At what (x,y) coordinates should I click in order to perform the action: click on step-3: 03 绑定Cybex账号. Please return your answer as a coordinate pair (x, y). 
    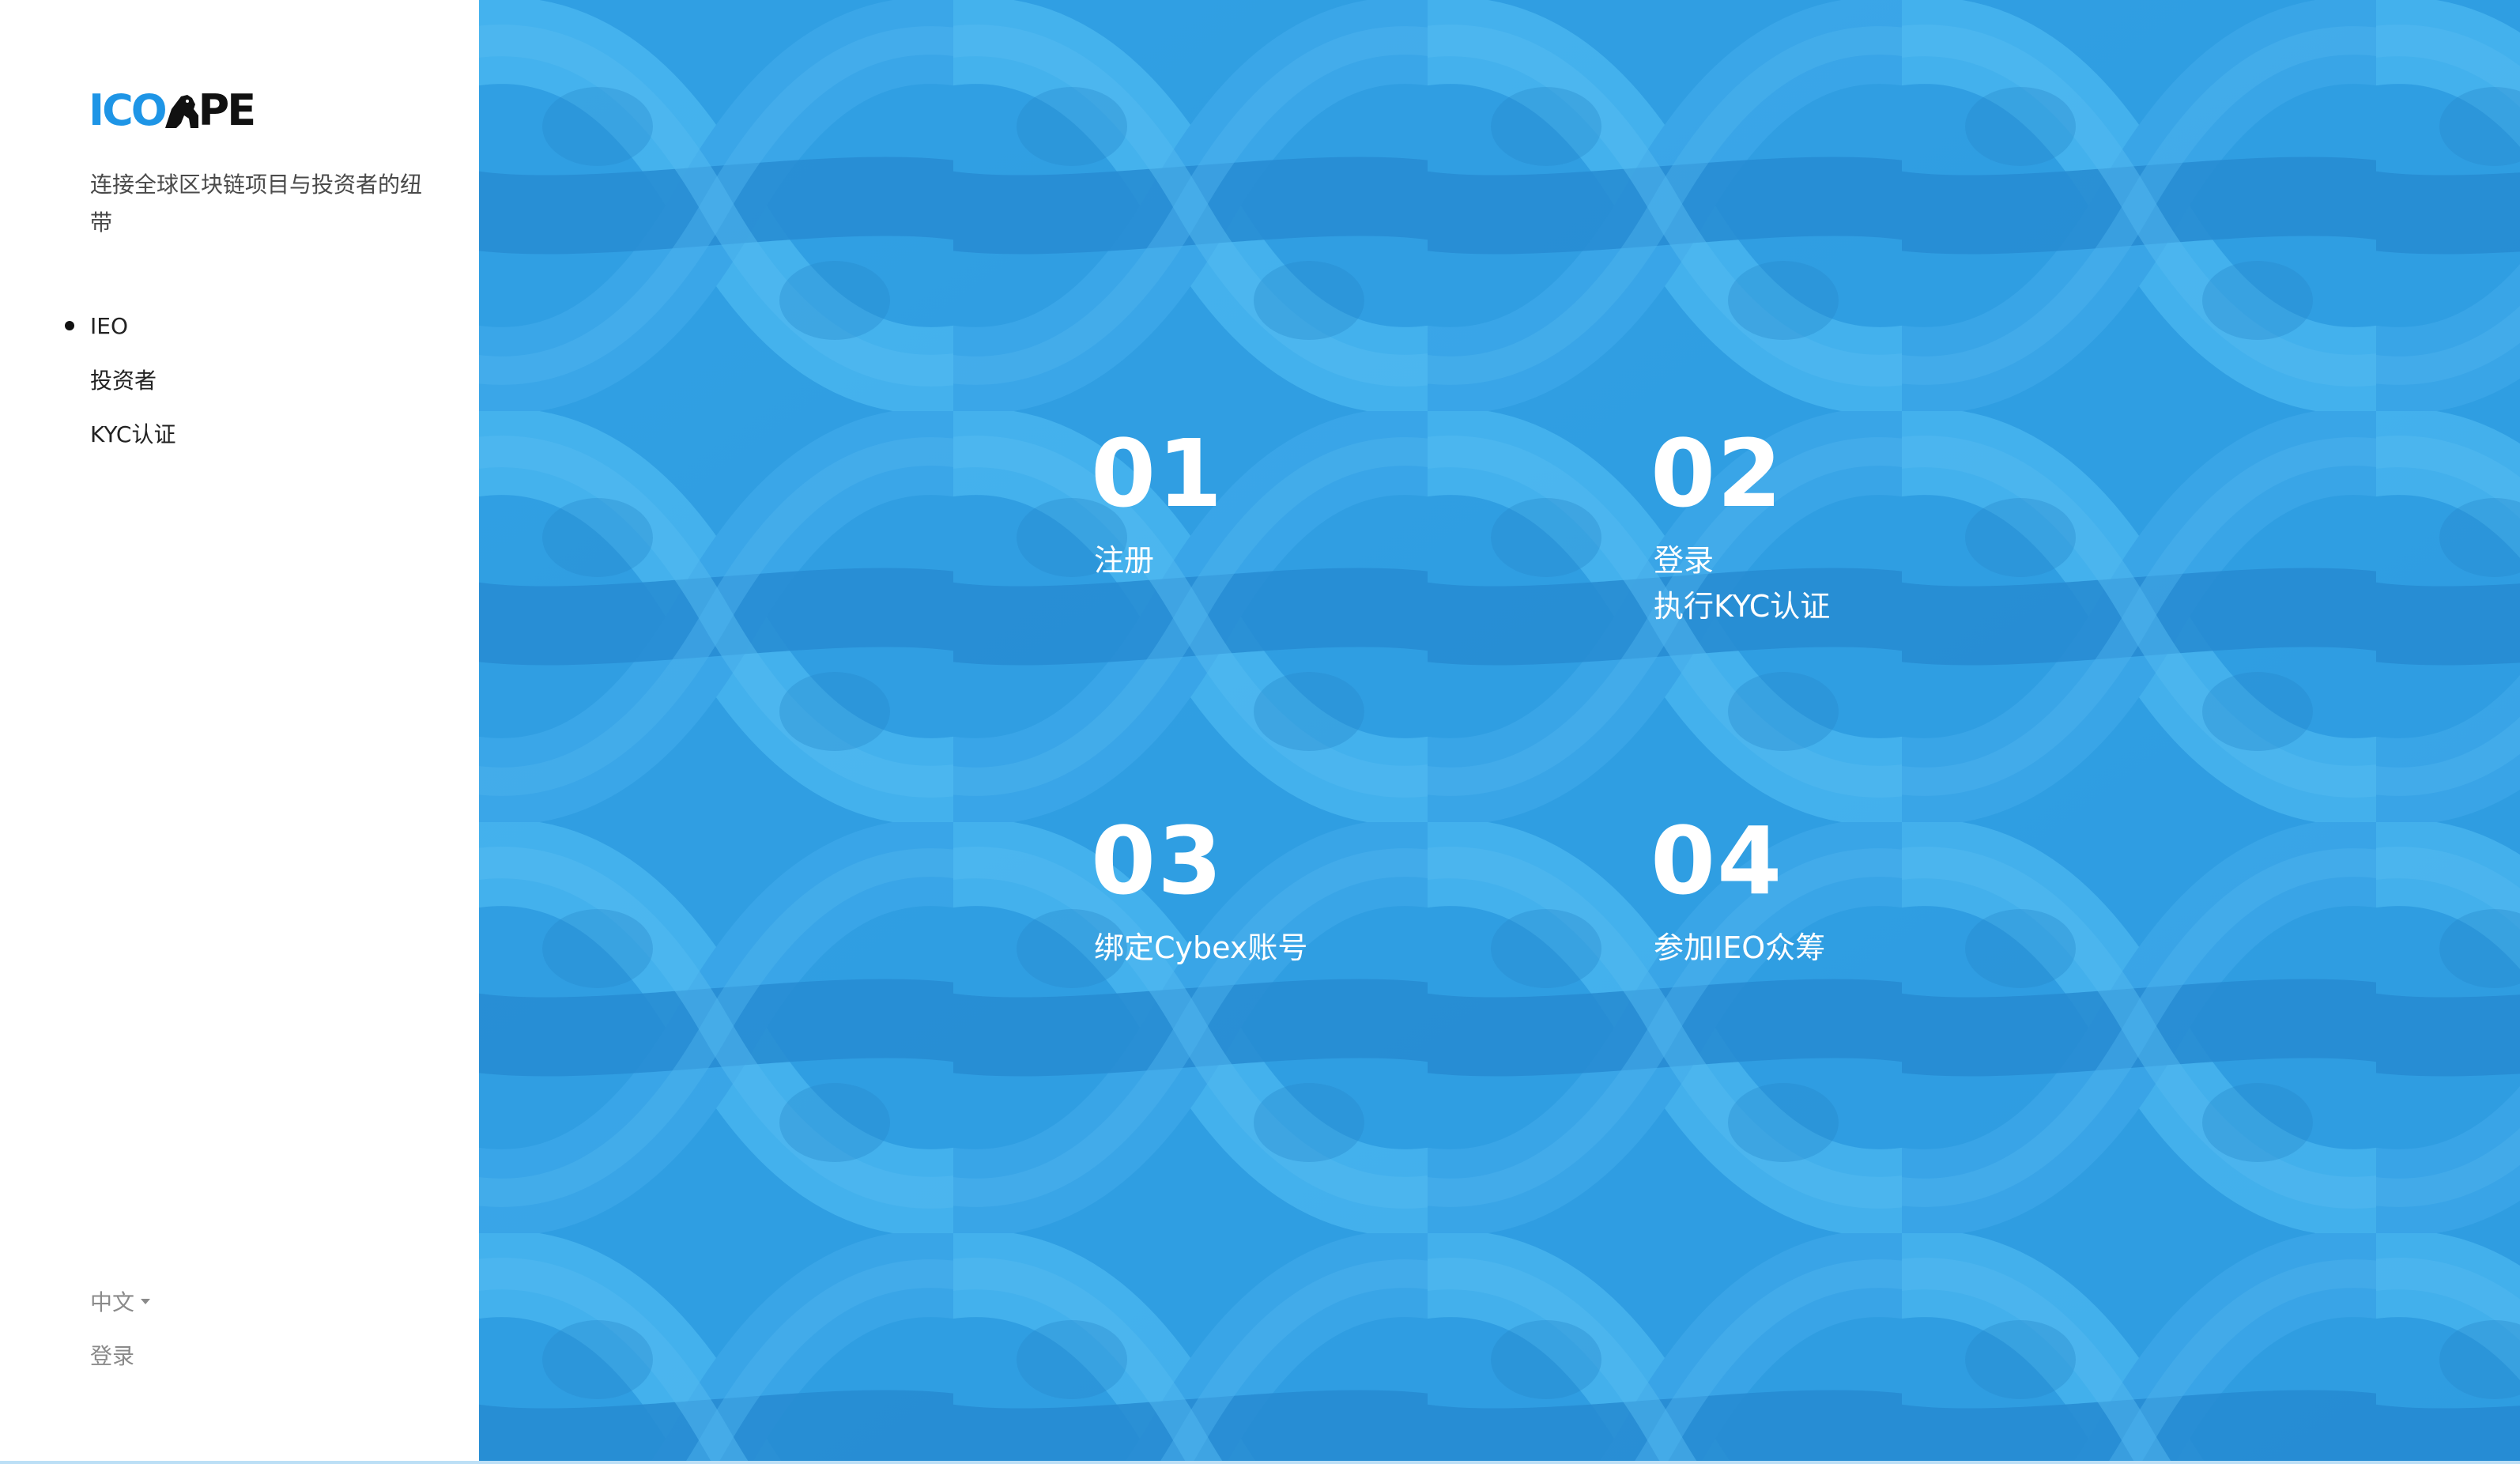
    Looking at the image, I should click on (1199, 892).